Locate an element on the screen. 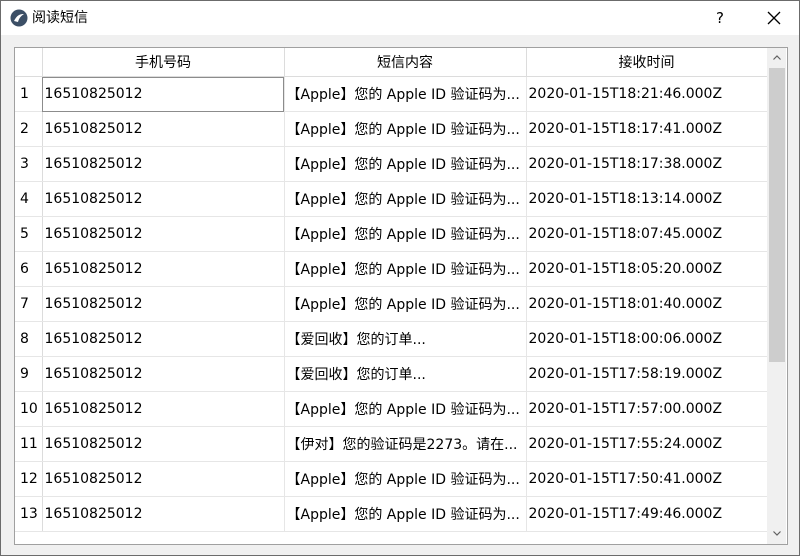 This screenshot has height=556, width=800. title-bar: 阅读短信 ? is located at coordinates (400, 18).